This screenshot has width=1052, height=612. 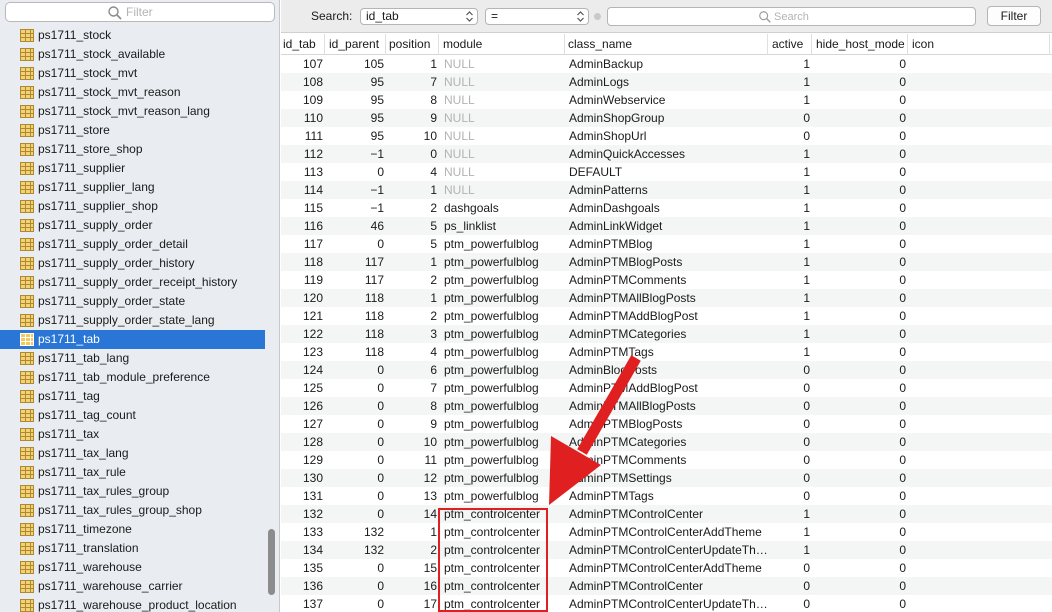 I want to click on sidebar-table-item: ps1711_tax_rules_group_shop, so click(x=132, y=510).